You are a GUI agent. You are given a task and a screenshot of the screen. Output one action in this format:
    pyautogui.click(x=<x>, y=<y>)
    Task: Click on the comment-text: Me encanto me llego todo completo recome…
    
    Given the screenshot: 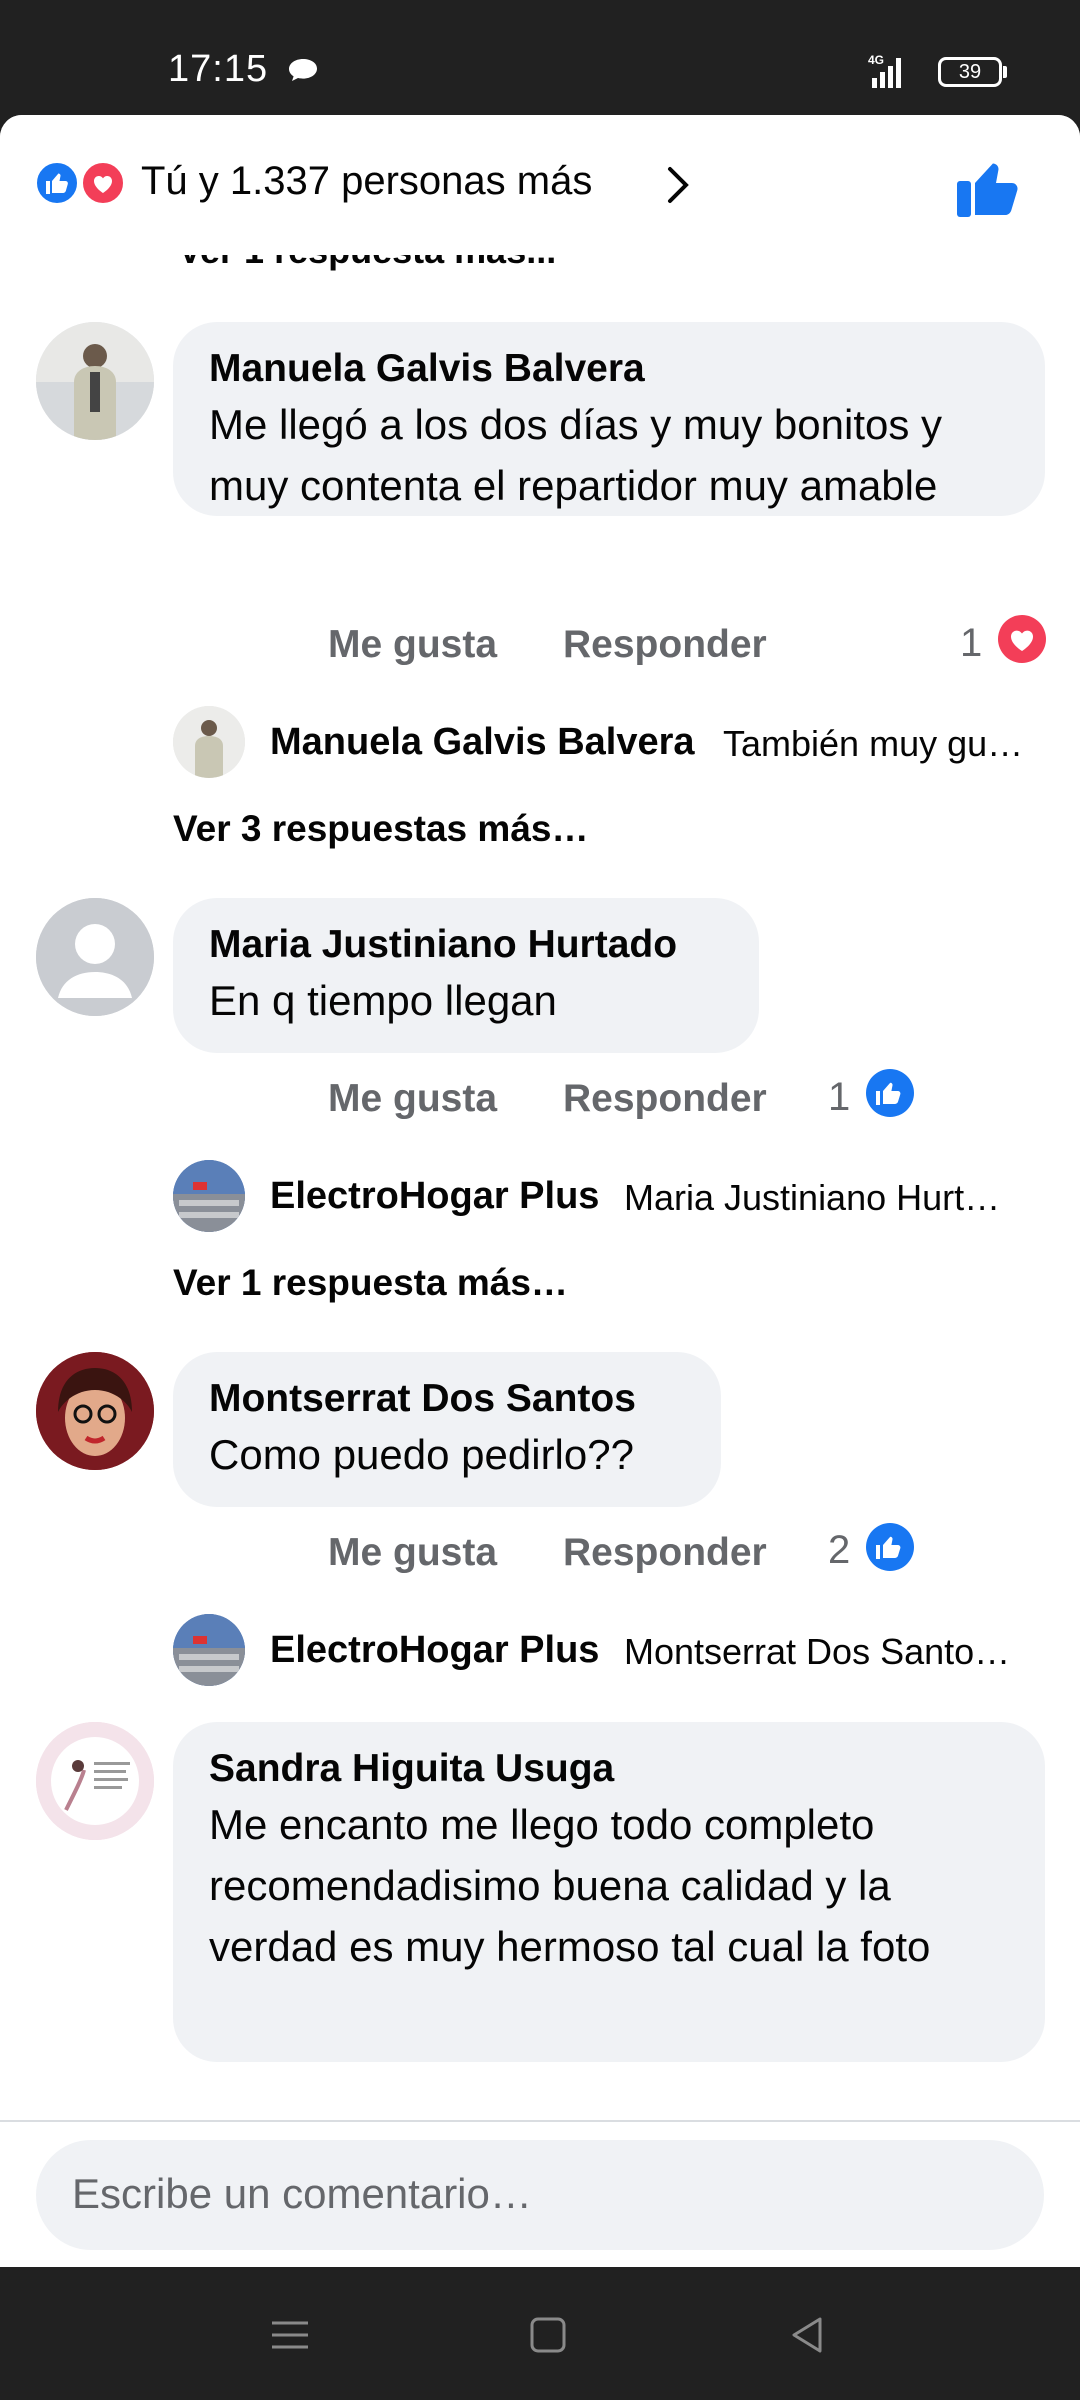 What is the action you would take?
    pyautogui.click(x=570, y=1885)
    